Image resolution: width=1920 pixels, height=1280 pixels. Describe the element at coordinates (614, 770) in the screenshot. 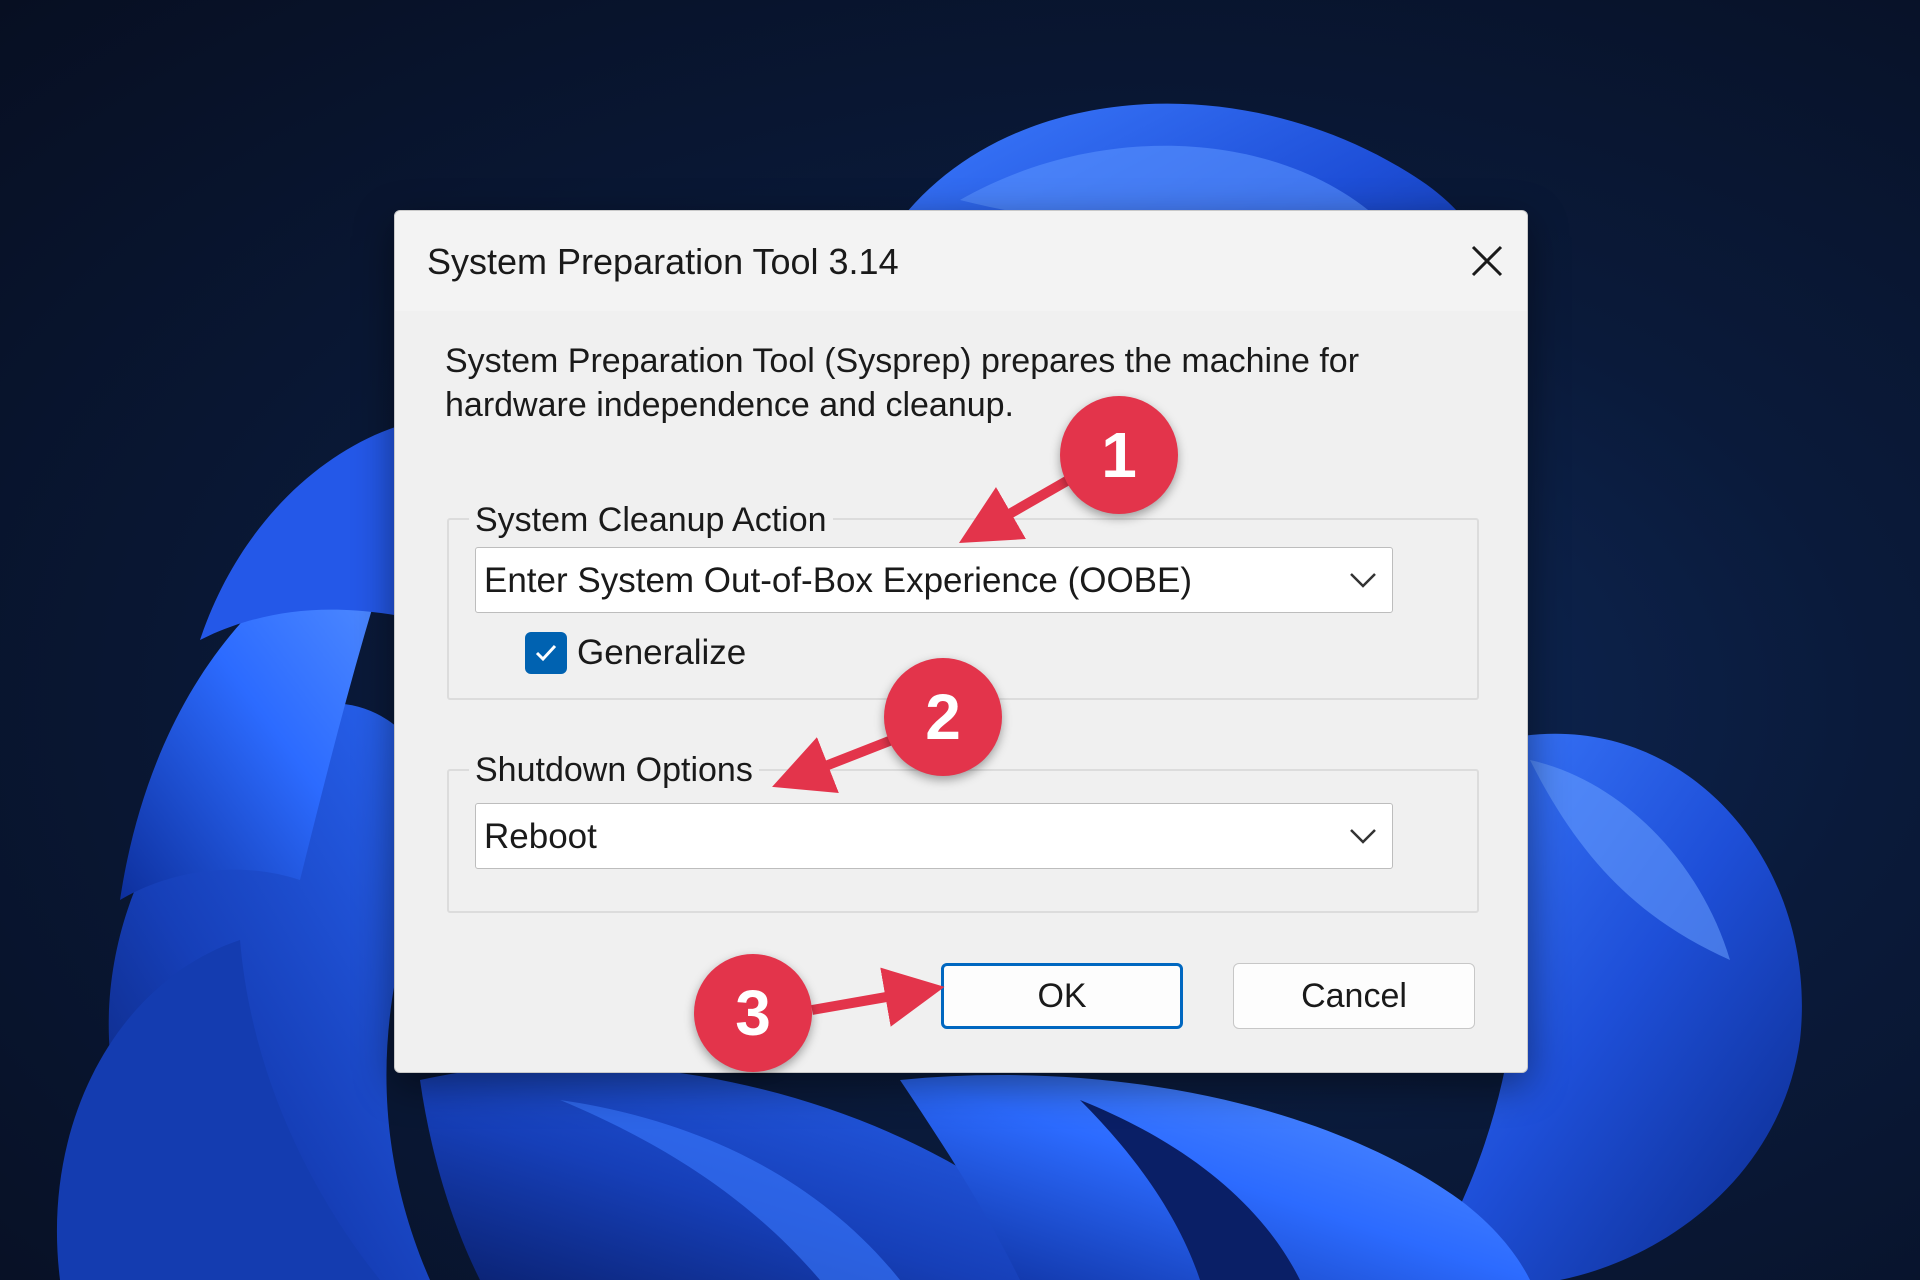

I see `shutdown-options-label: Shutdown Options` at that location.